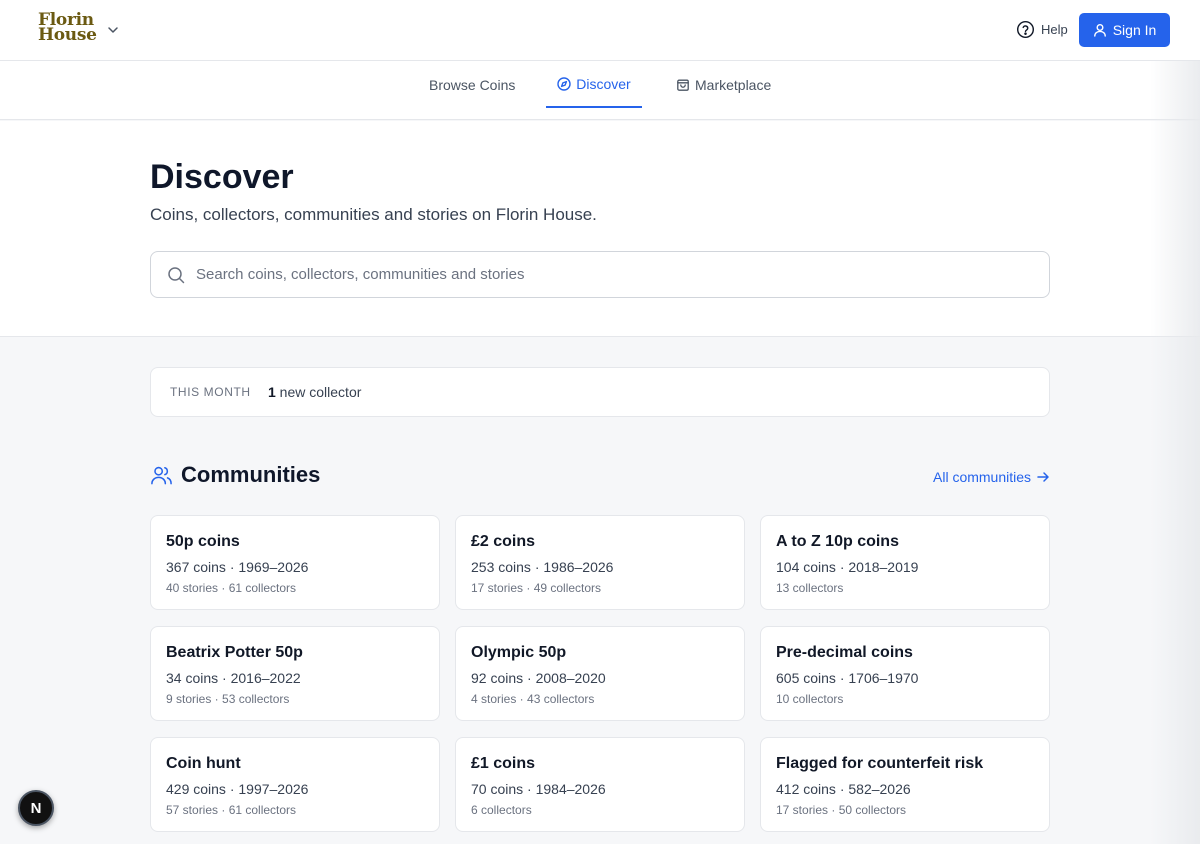 The width and height of the screenshot is (1200, 844). I want to click on sign-in-button: Sign In, so click(1124, 30).